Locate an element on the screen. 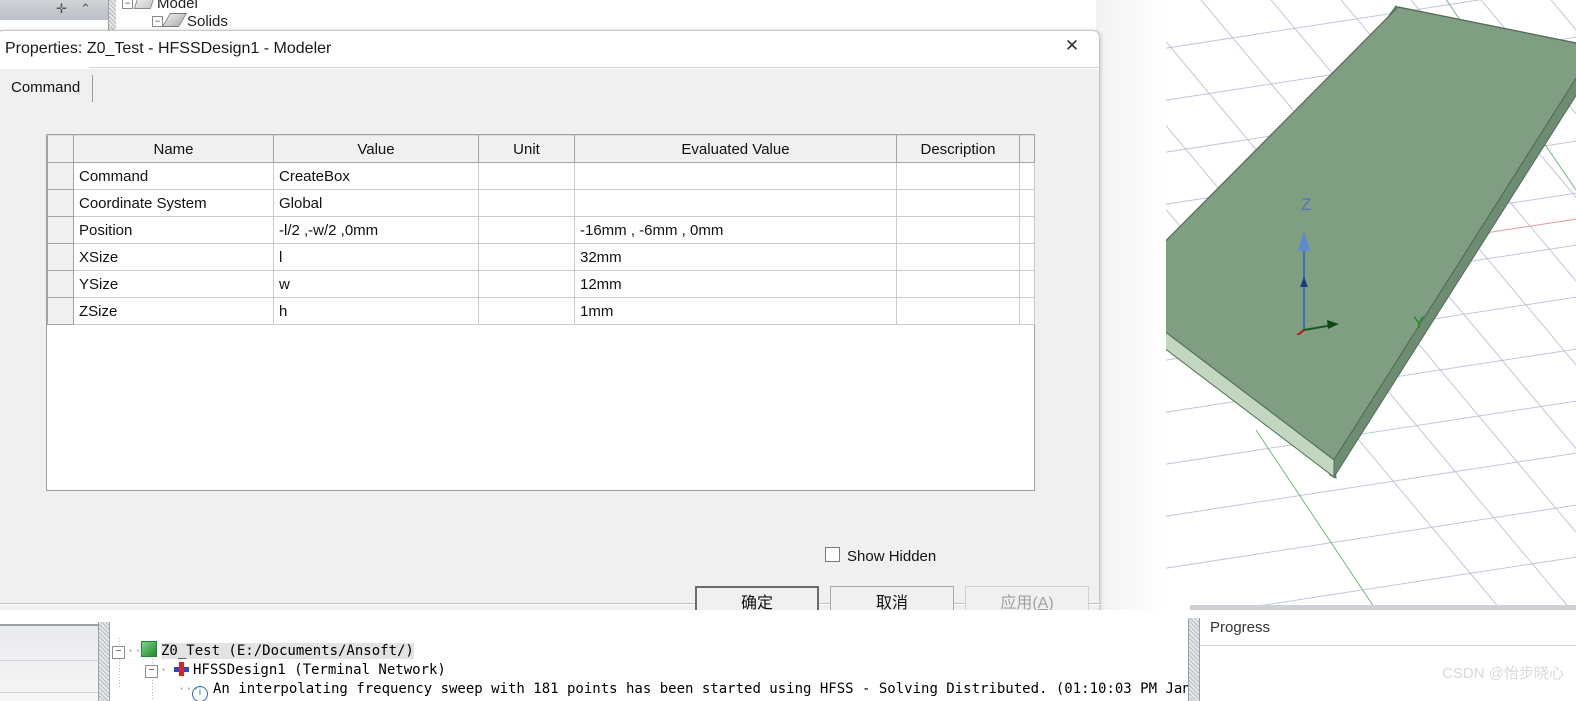 The height and width of the screenshot is (701, 1576). cell-value: h is located at coordinates (376, 311).